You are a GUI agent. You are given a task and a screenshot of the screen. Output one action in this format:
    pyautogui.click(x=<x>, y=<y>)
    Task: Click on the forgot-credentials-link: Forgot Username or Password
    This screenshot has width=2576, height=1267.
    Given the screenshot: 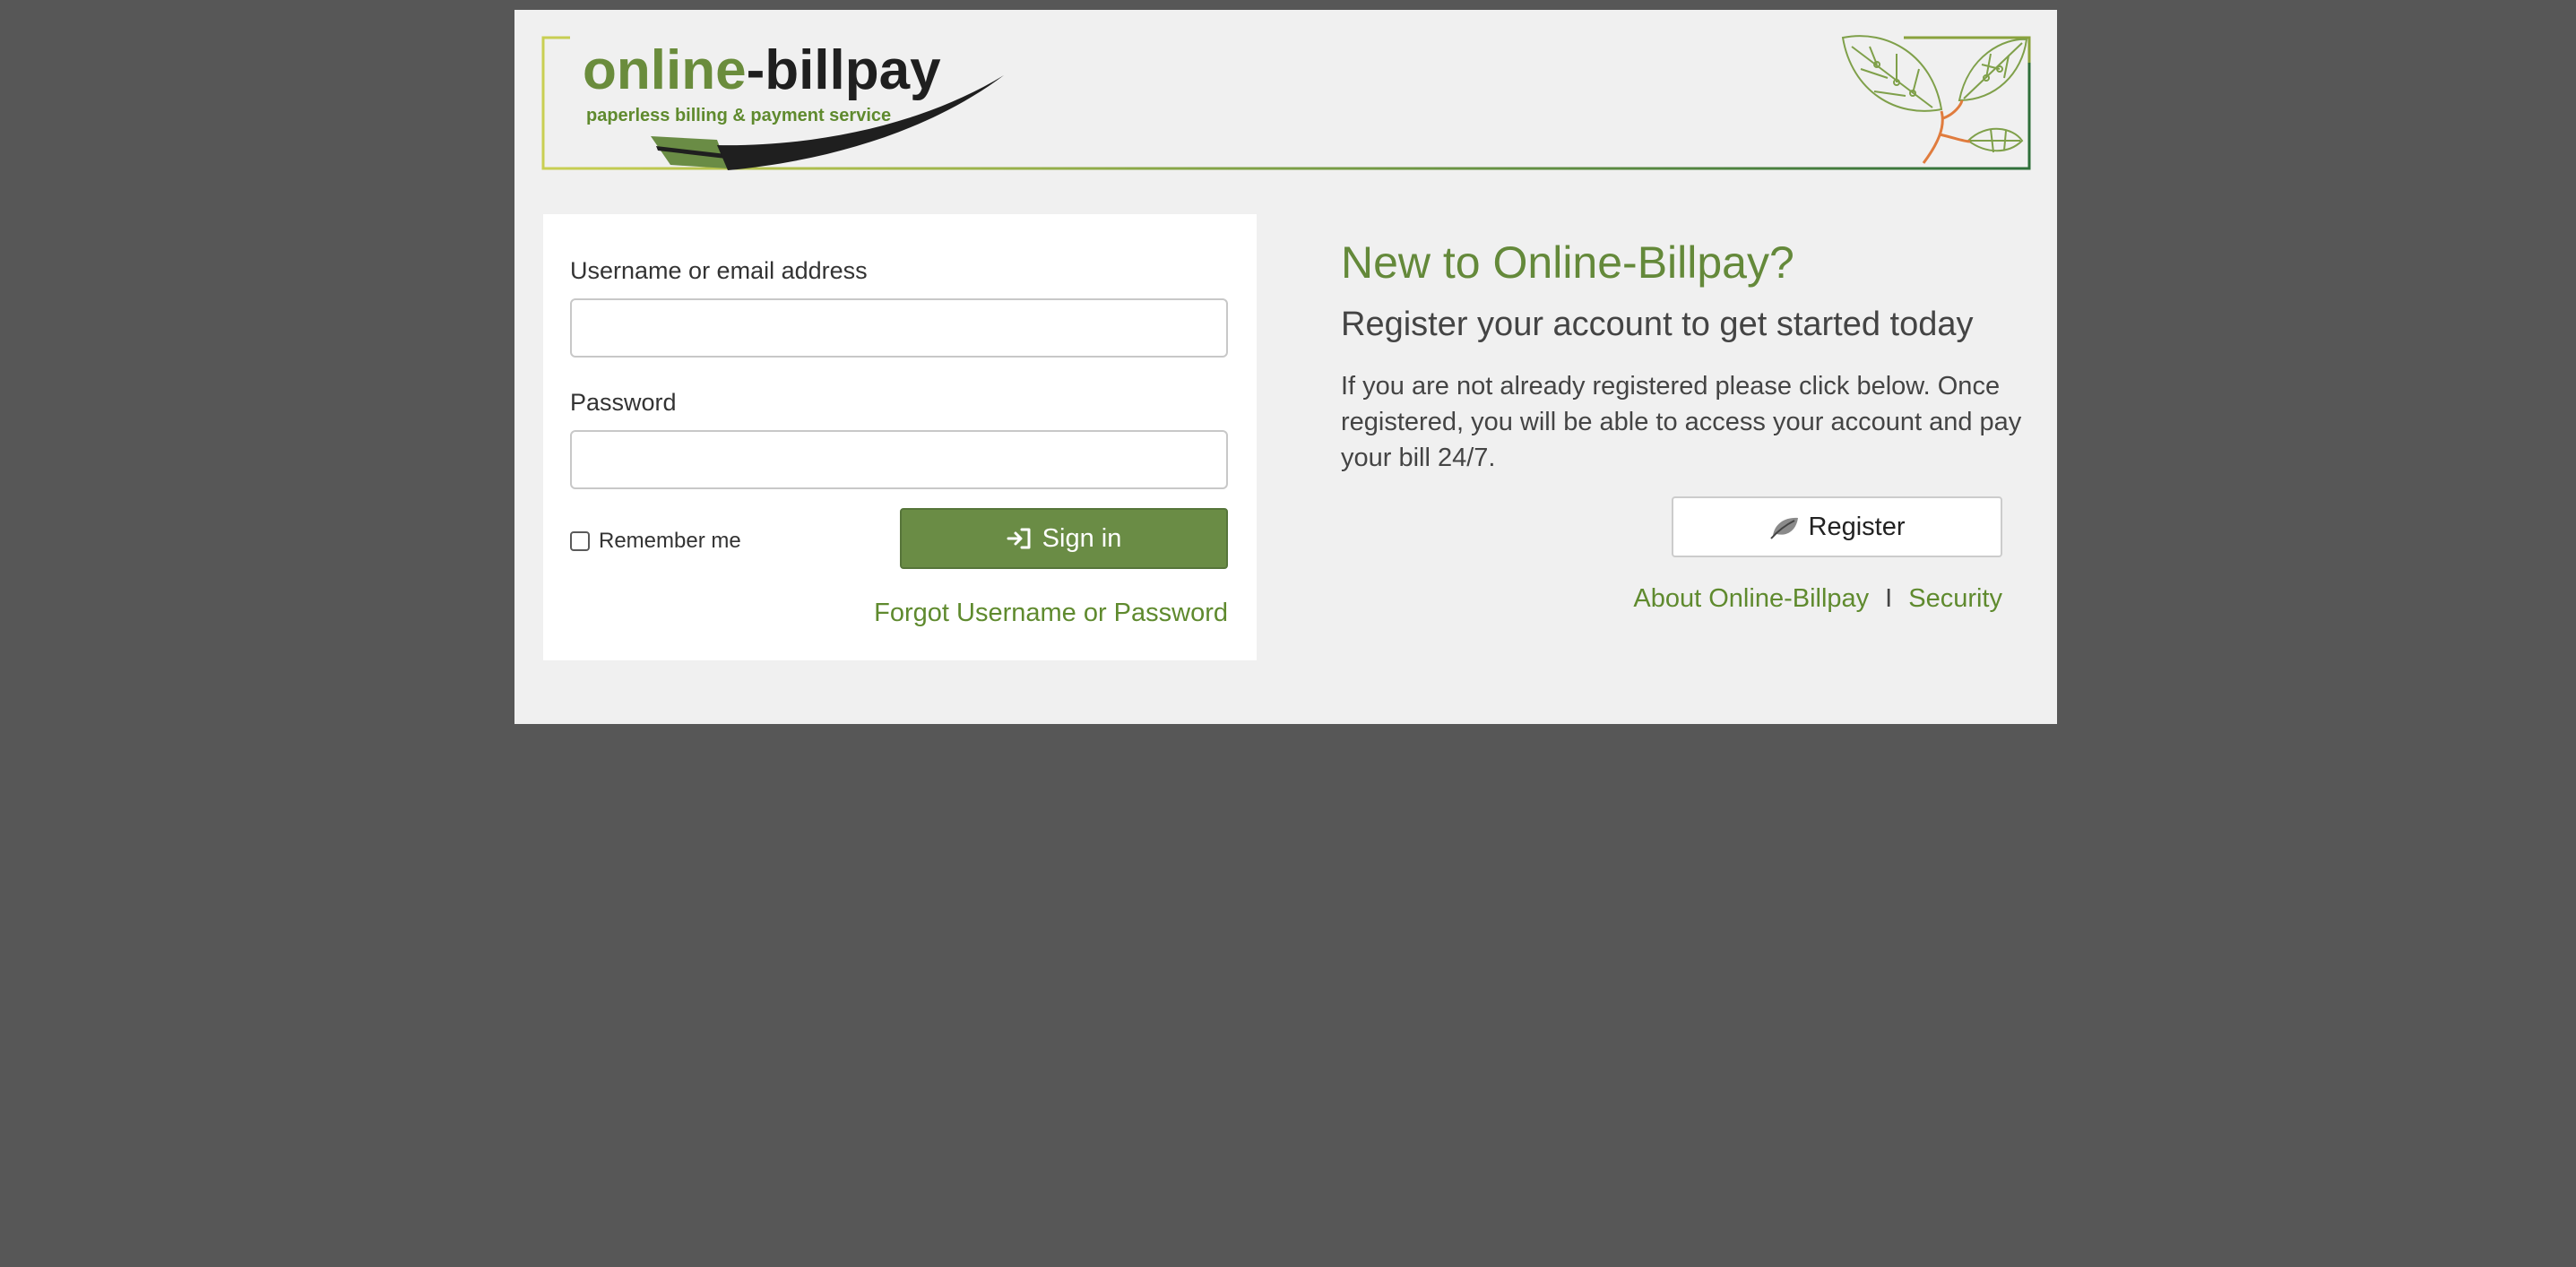 What is the action you would take?
    pyautogui.click(x=1051, y=613)
    